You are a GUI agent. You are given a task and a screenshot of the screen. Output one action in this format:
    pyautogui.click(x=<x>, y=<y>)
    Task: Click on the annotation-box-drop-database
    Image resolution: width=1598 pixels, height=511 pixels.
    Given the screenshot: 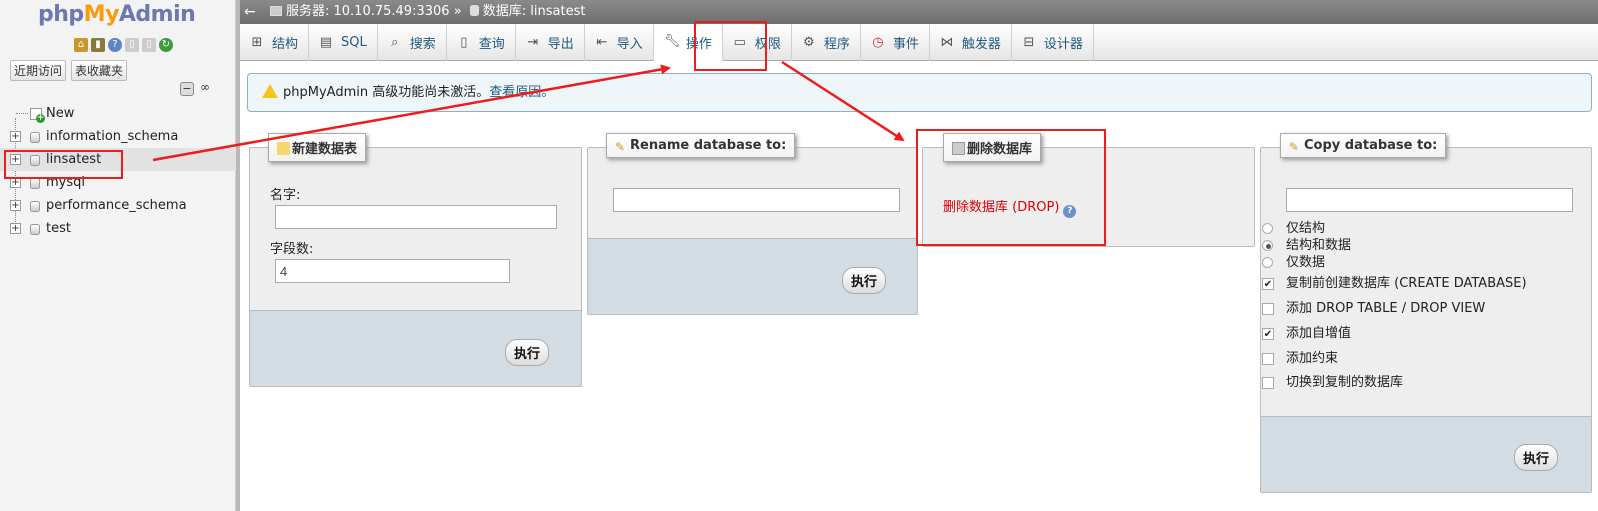 What is the action you would take?
    pyautogui.click(x=1011, y=187)
    